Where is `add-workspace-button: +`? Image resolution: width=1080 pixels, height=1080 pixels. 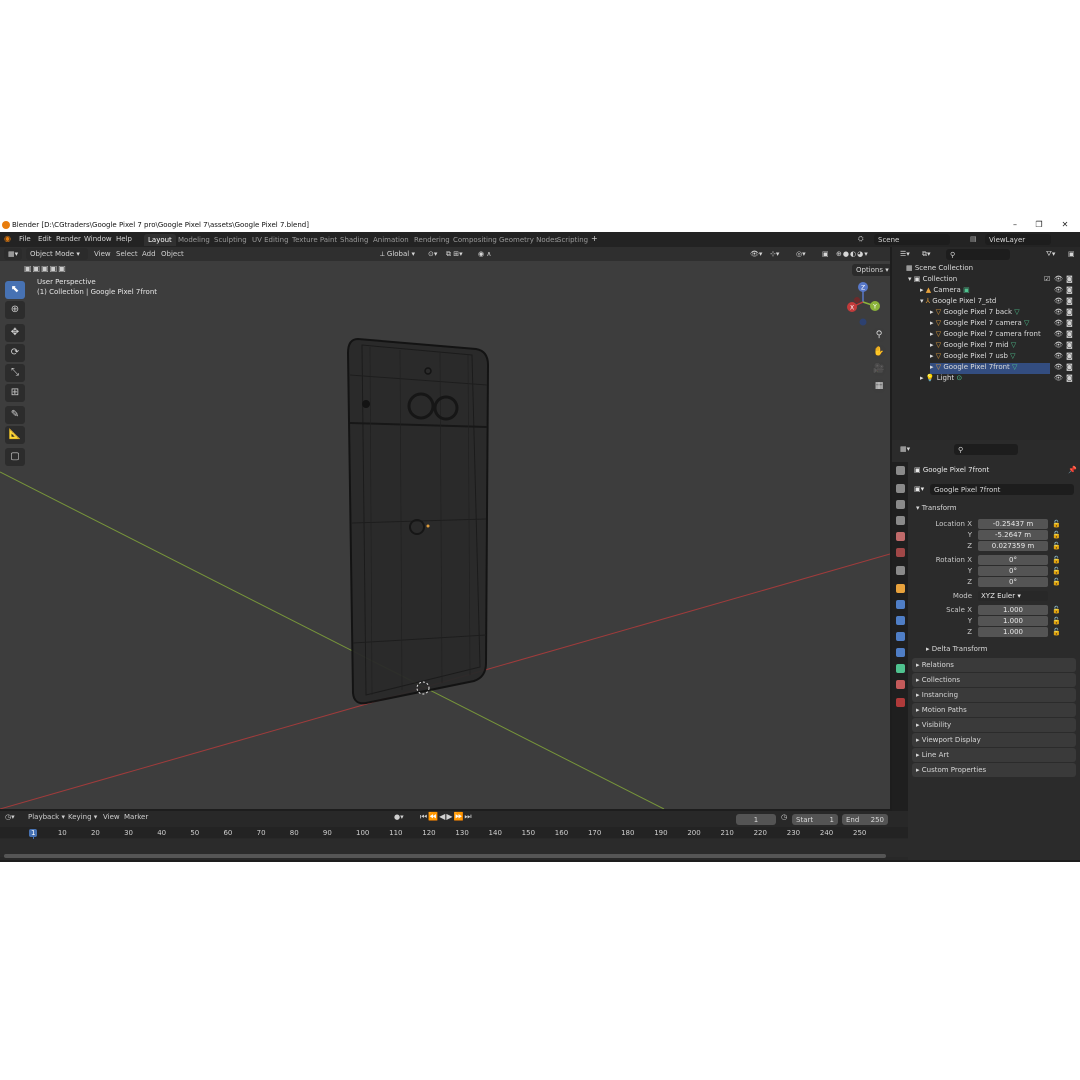 add-workspace-button: + is located at coordinates (594, 238).